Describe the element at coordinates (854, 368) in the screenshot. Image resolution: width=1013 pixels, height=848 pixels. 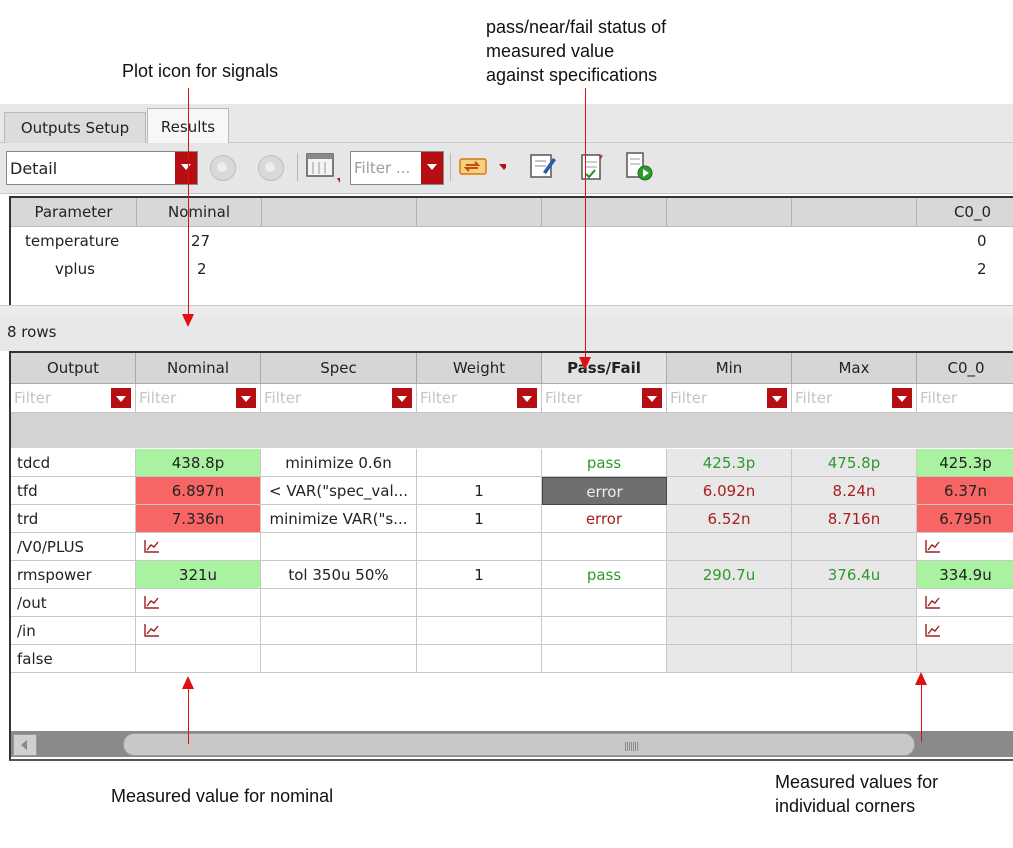
I see `col-header-max: Max` at that location.